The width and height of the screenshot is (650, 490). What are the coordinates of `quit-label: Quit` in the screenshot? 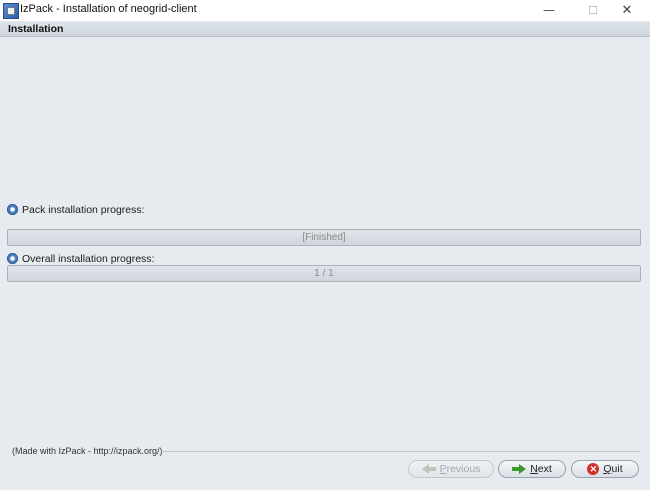 It's located at (613, 469).